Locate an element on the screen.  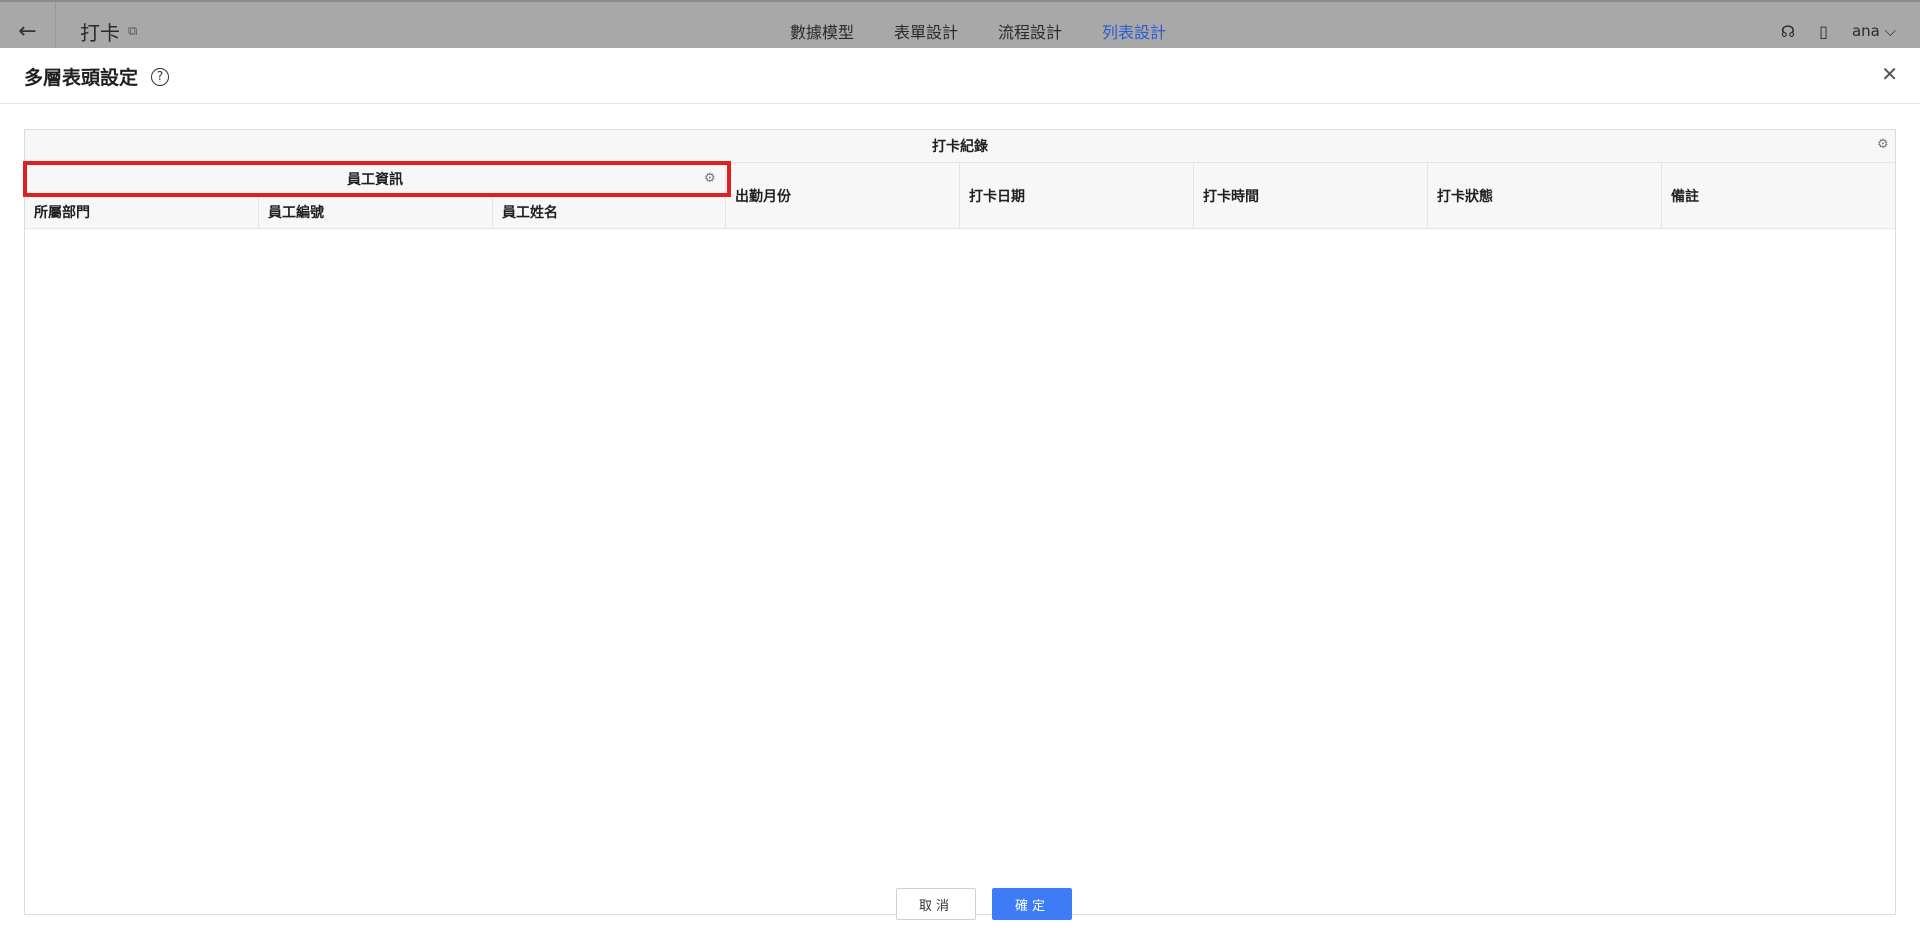
column-header-label: 出勤月份 is located at coordinates (763, 196).